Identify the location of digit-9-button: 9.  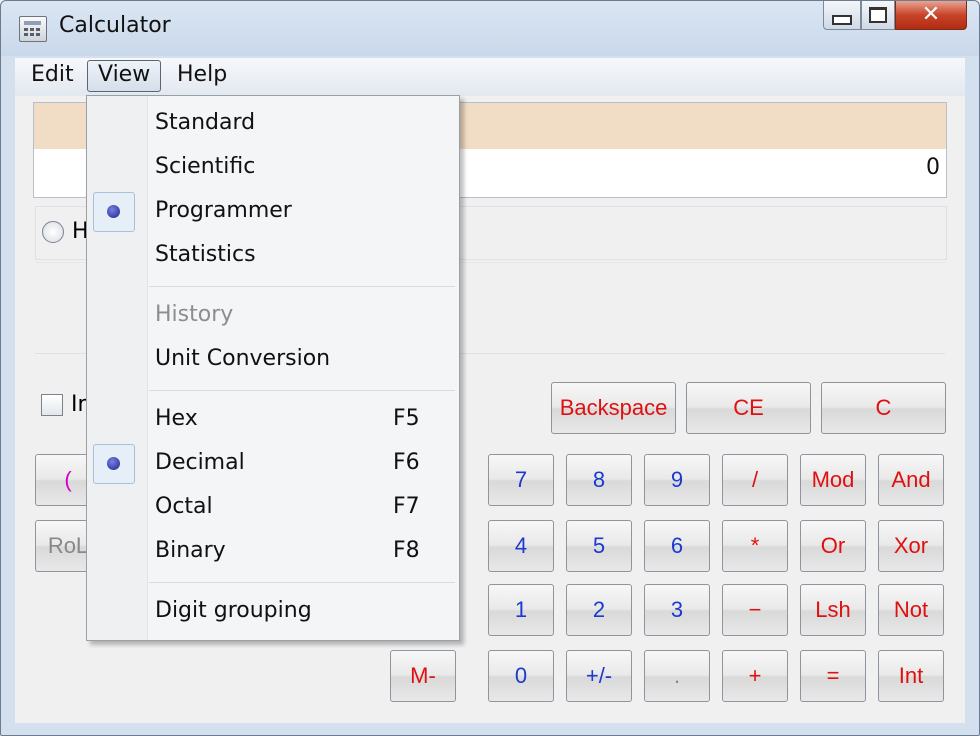
(677, 480).